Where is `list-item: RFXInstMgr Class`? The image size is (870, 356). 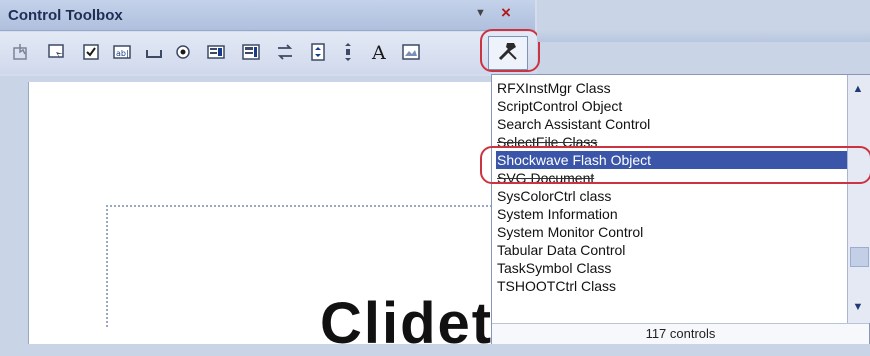
list-item: RFXInstMgr Class is located at coordinates (673, 88).